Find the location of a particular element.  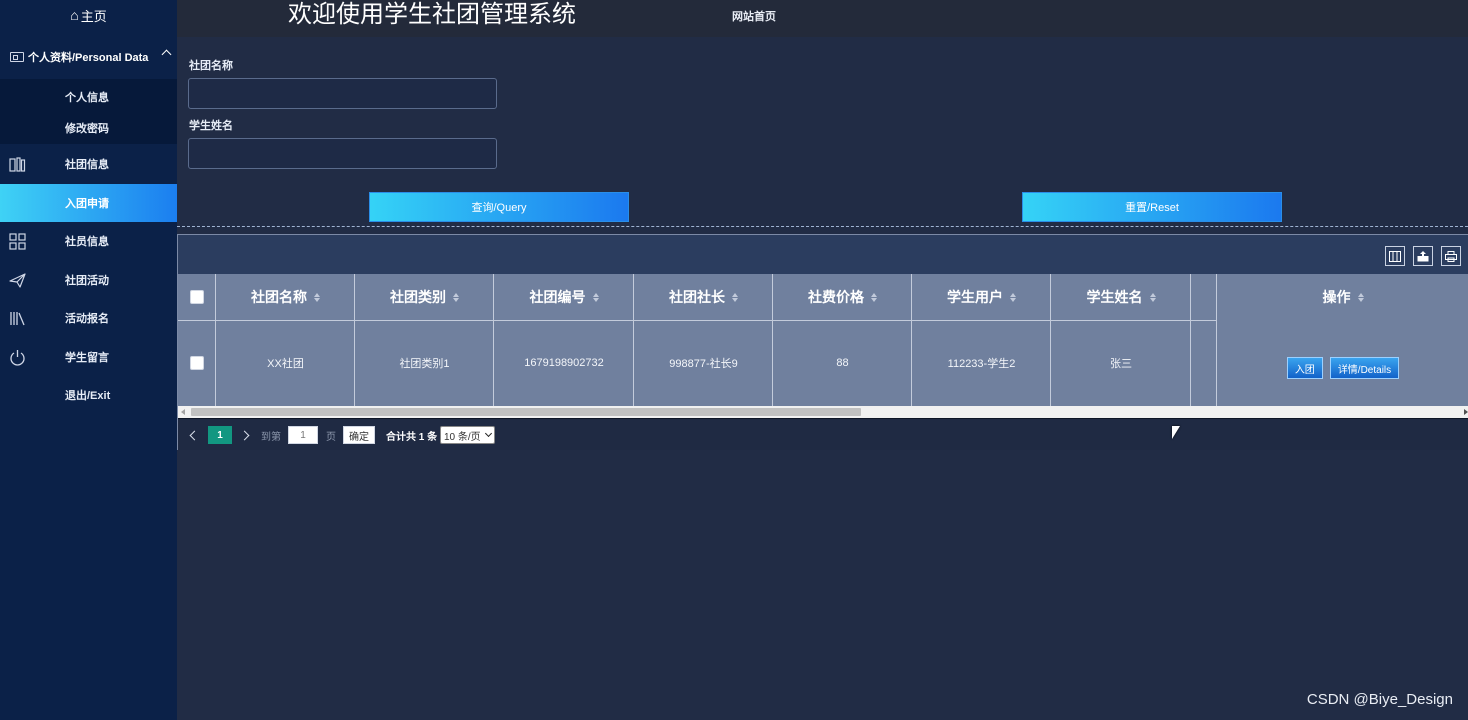

table-header-actions: 操作 is located at coordinates (1342, 297).